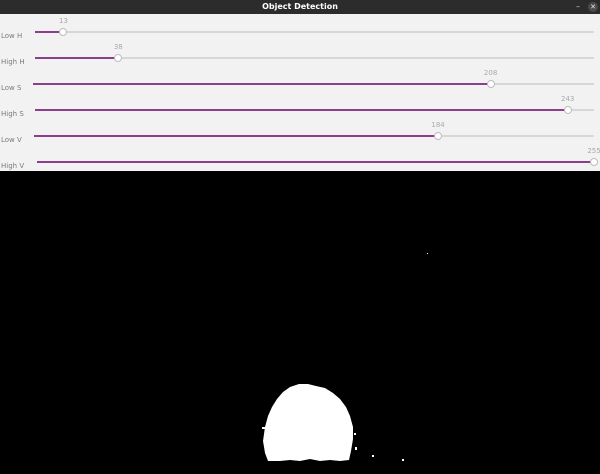  What do you see at coordinates (438, 125) in the screenshot?
I see `slider-value: 184` at bounding box center [438, 125].